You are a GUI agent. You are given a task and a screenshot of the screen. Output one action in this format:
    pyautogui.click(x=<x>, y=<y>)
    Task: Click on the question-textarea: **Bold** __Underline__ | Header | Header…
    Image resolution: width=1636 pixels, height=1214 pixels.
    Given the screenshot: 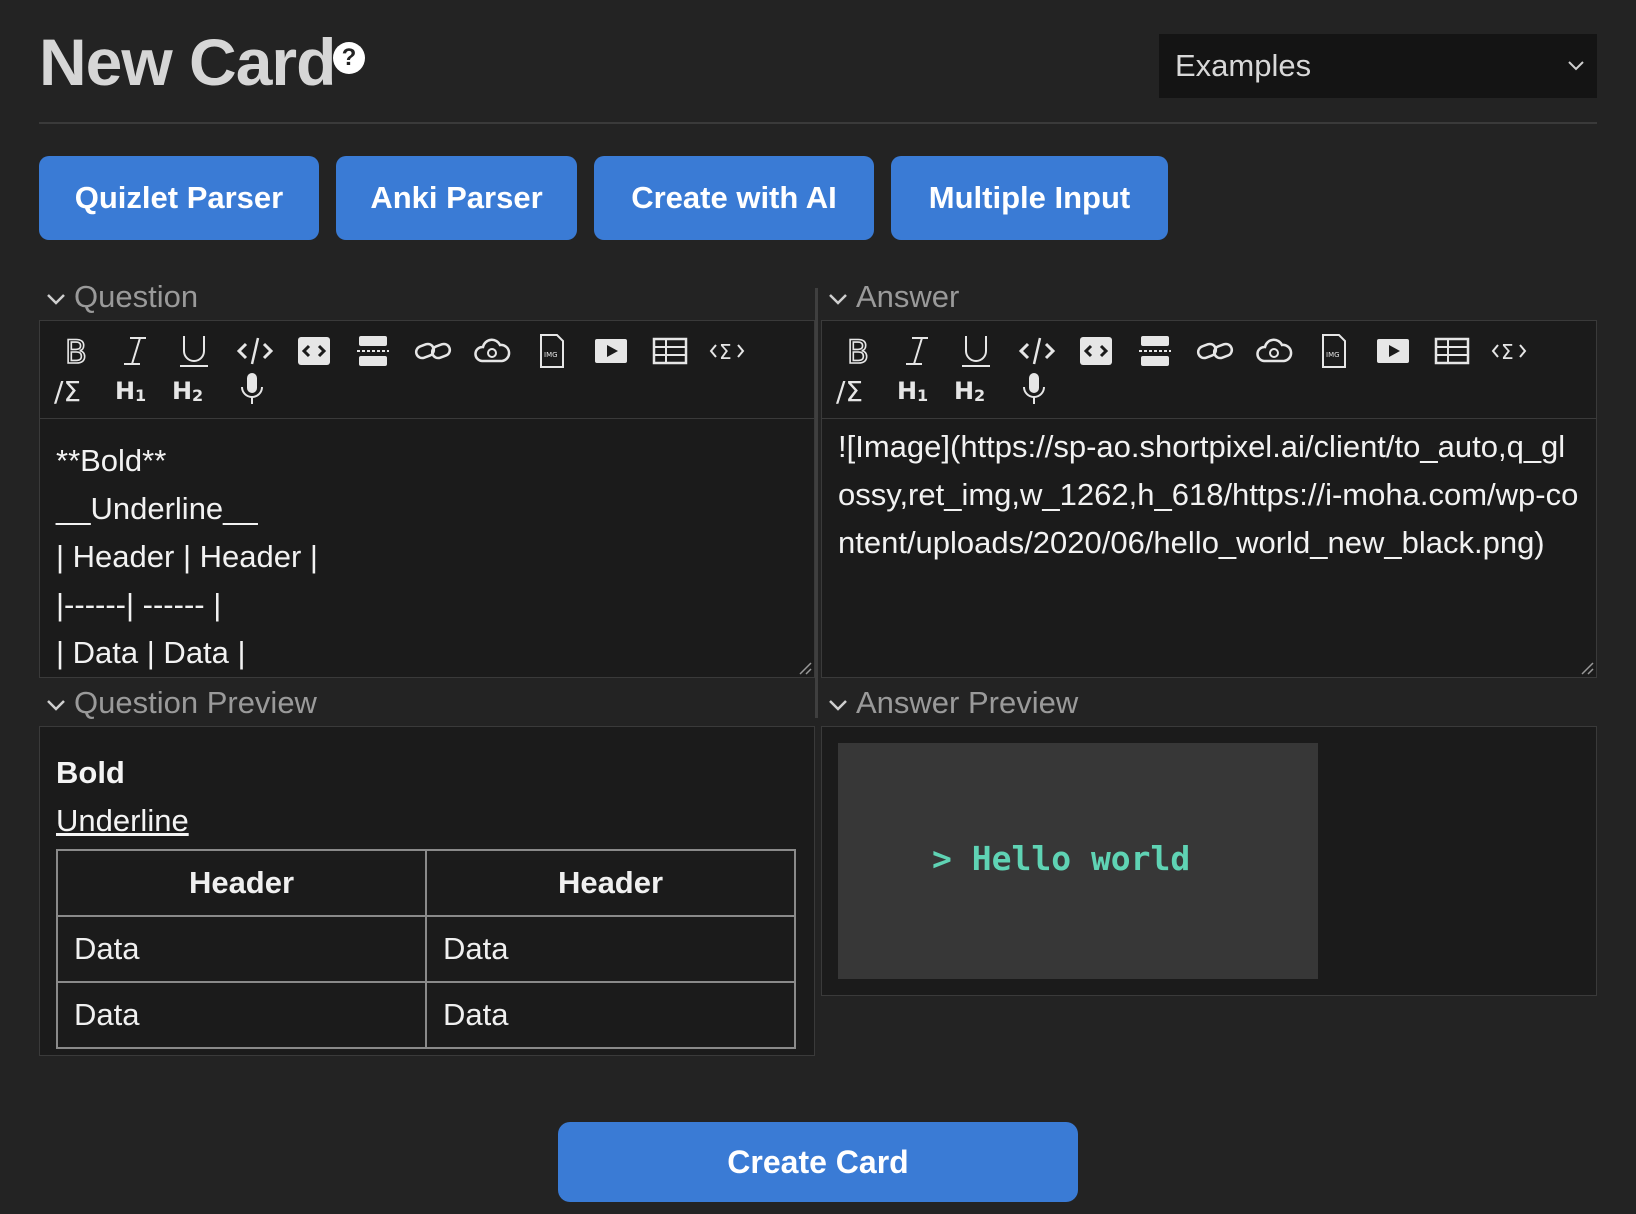 What is the action you would take?
    pyautogui.click(x=427, y=548)
    